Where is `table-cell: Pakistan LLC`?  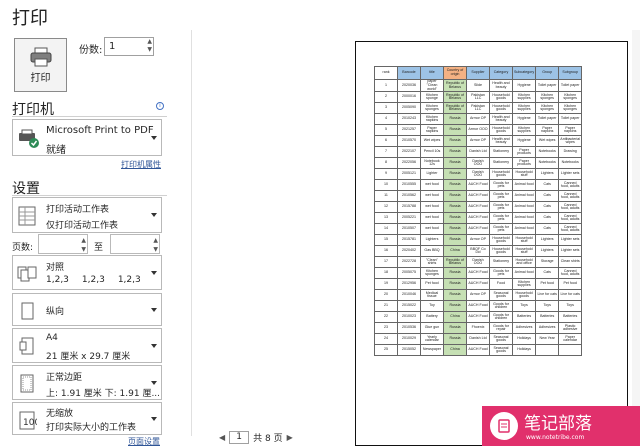
table-cell: Pakistan LLC is located at coordinates (478, 97).